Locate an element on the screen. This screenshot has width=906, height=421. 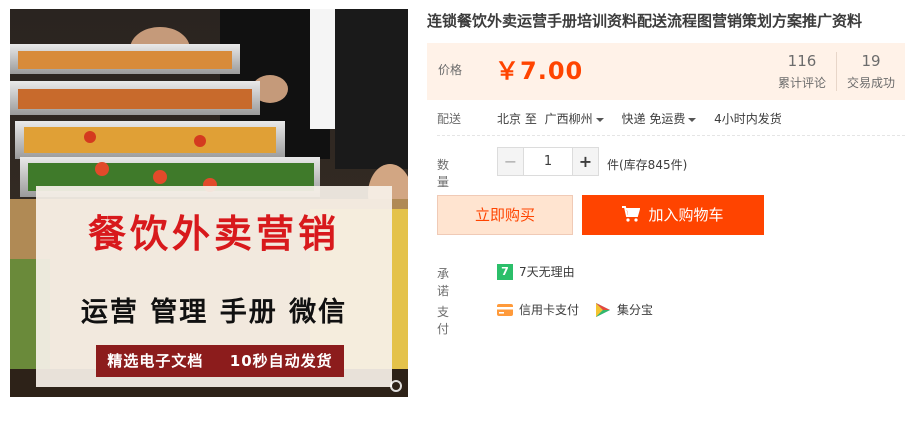
product-title: 连锁餐饮外卖运营手册培训资料配送流程图营销策划方案推广资料 is located at coordinates (645, 21).